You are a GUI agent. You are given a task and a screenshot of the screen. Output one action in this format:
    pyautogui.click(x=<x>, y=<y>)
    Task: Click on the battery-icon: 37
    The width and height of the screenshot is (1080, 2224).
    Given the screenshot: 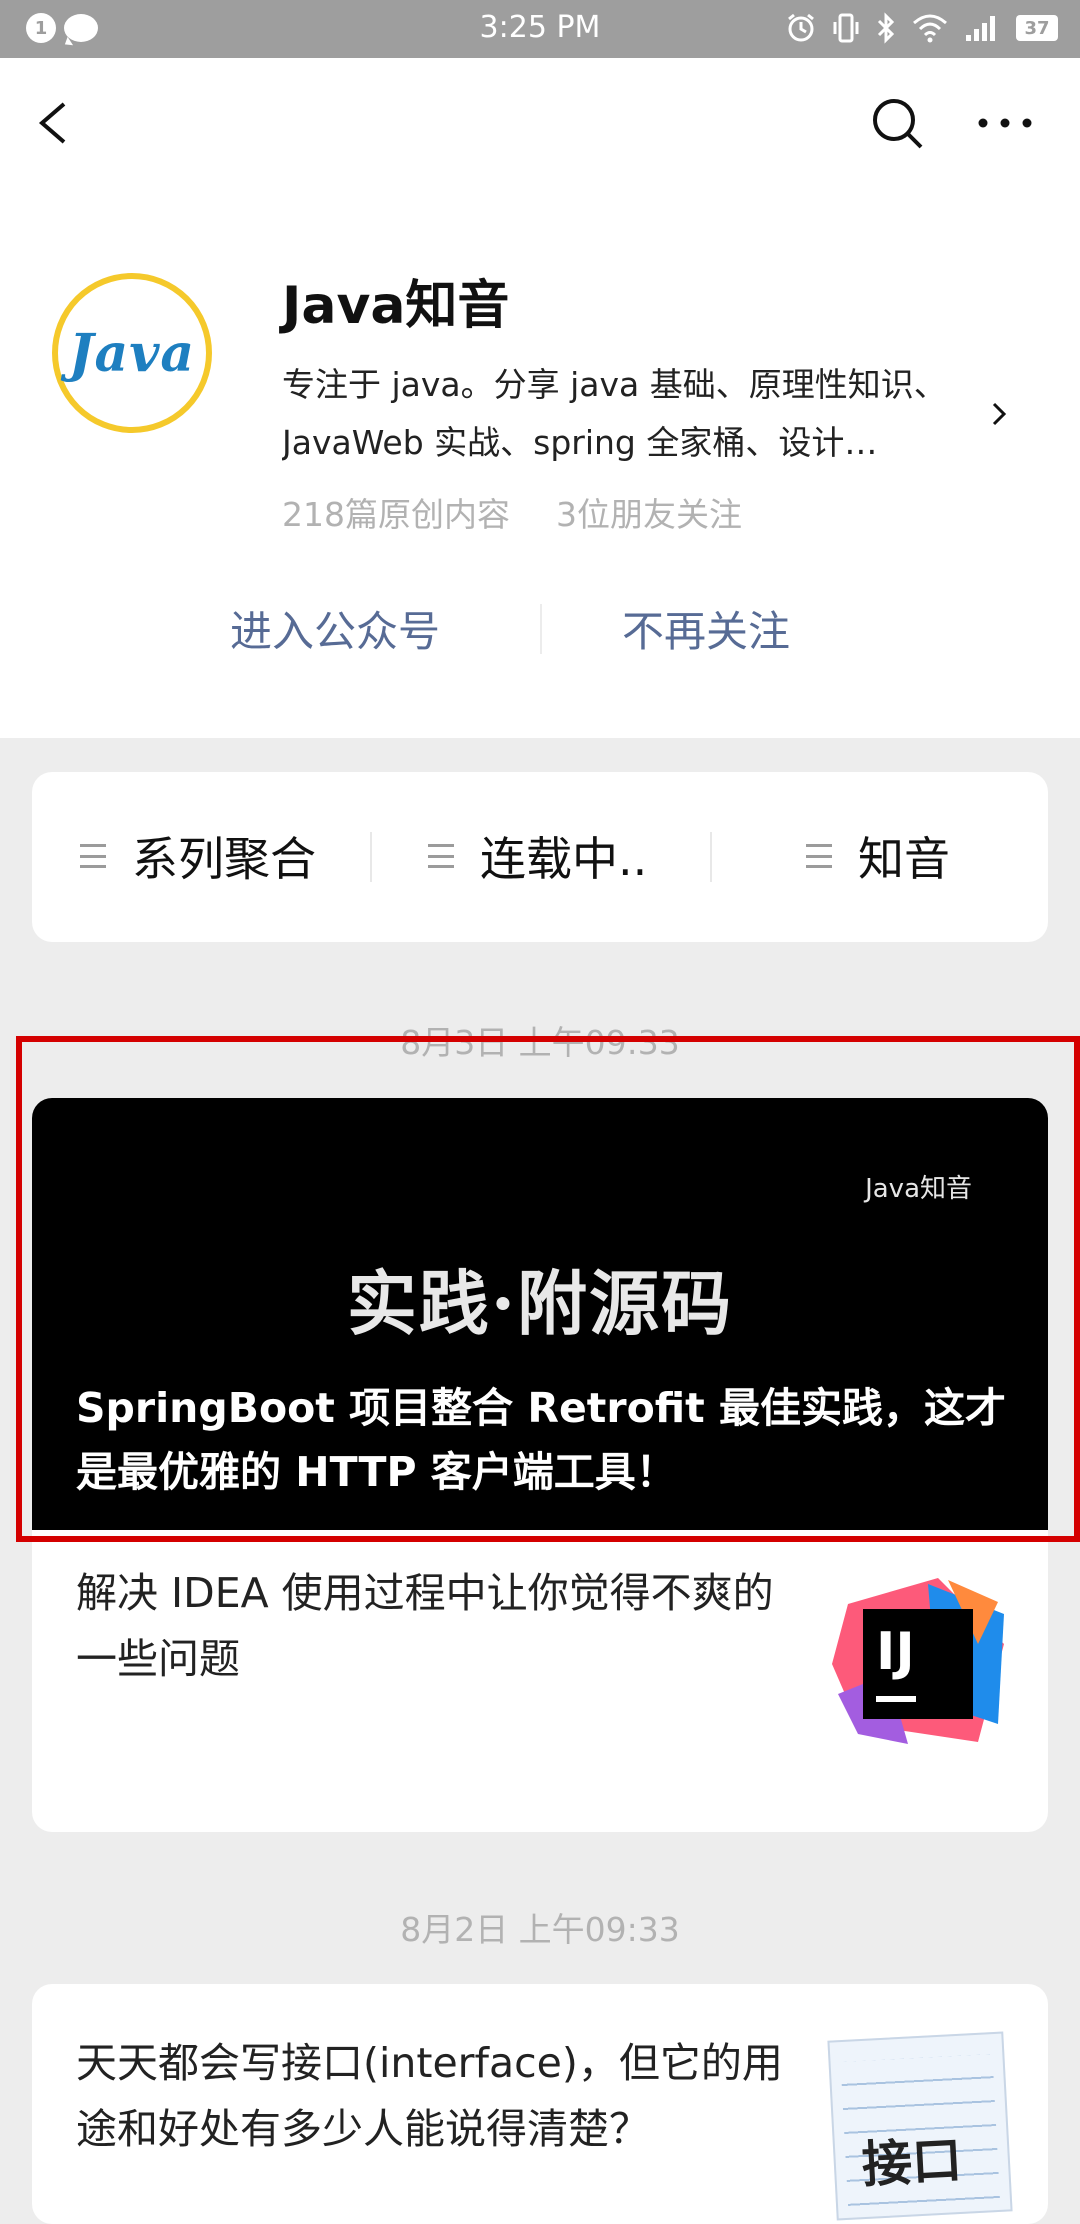 What is the action you would take?
    pyautogui.click(x=1037, y=28)
    